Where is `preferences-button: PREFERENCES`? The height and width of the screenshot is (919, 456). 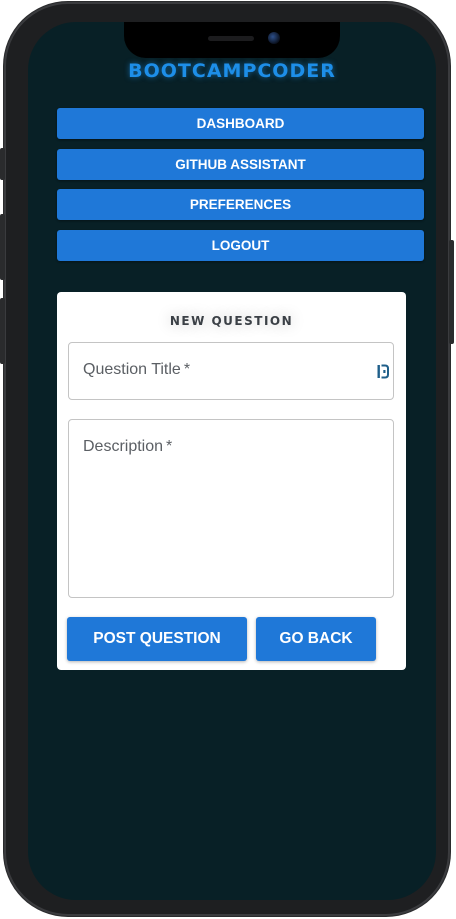 preferences-button: PREFERENCES is located at coordinates (240, 205).